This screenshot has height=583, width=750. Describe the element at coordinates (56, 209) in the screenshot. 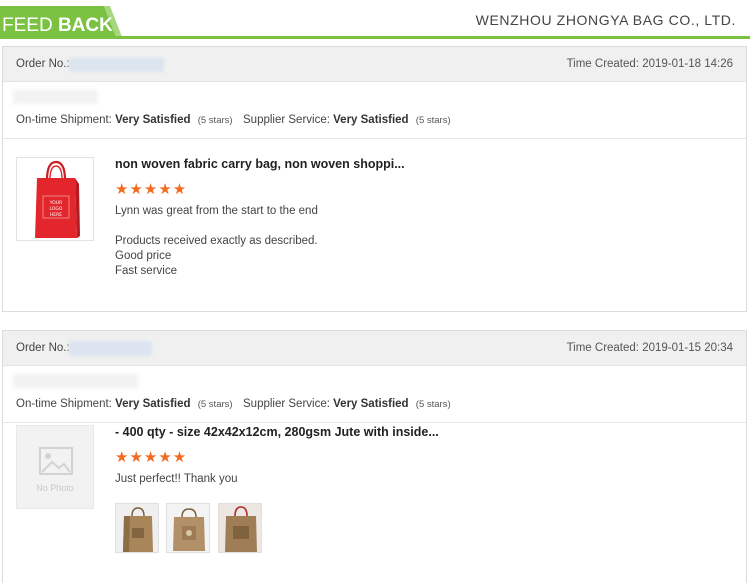

I see `svg-text: LOGO` at that location.